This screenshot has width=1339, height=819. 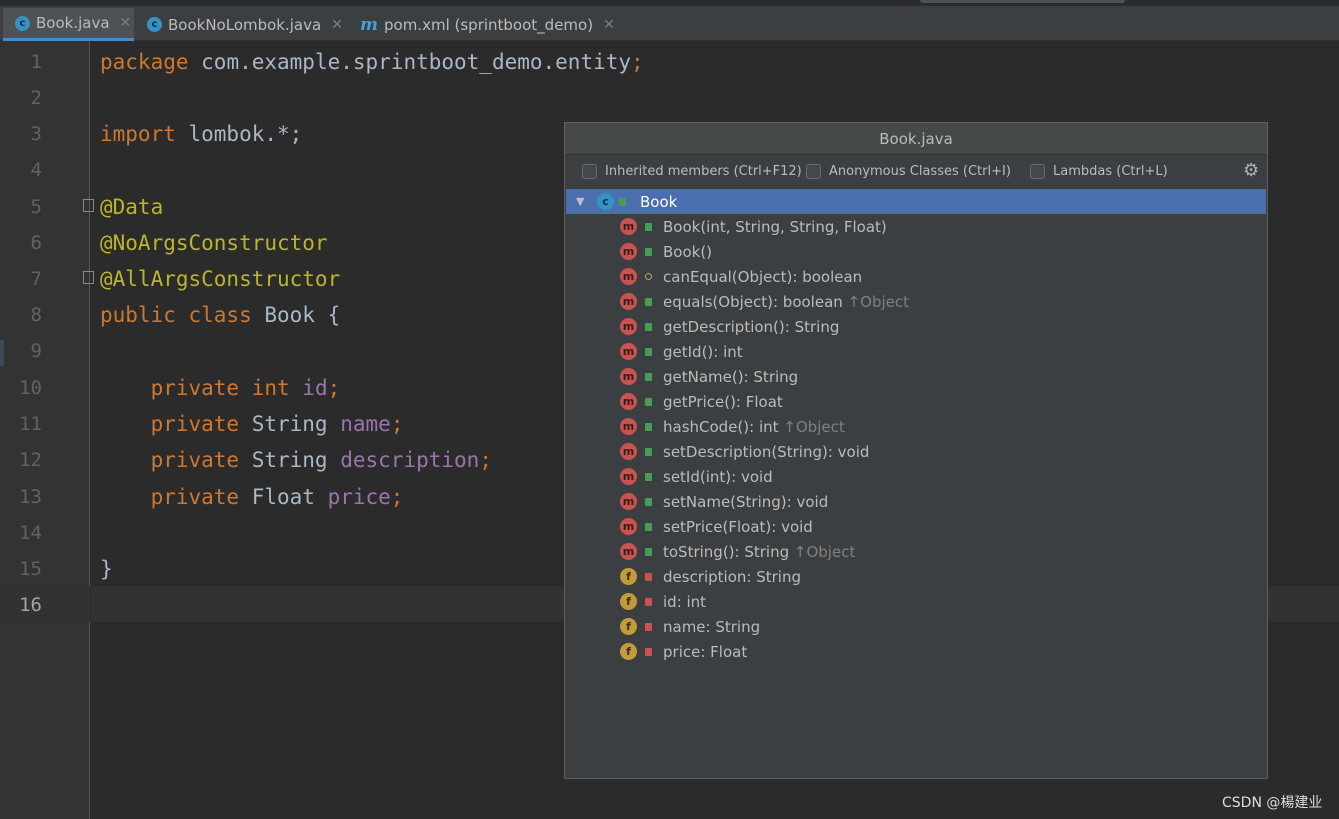 What do you see at coordinates (648, 601) in the screenshot?
I see `private-visibility-icon` at bounding box center [648, 601].